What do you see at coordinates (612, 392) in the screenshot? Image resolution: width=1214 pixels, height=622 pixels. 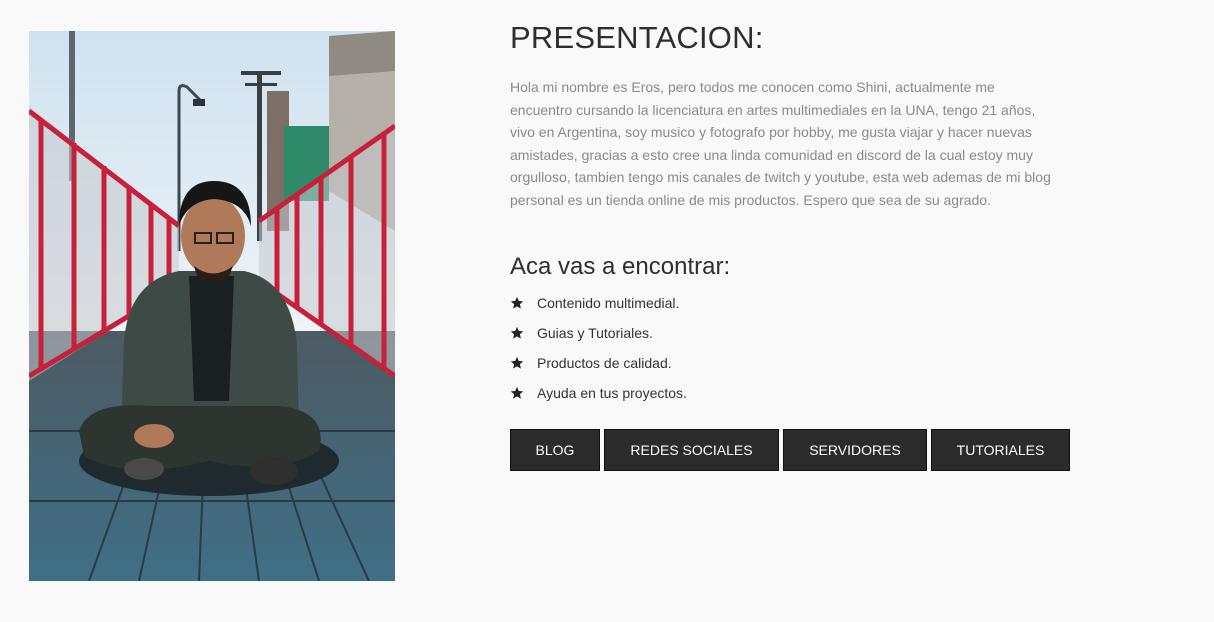 I see `feature-label: Ayuda en tus proyectos.` at bounding box center [612, 392].